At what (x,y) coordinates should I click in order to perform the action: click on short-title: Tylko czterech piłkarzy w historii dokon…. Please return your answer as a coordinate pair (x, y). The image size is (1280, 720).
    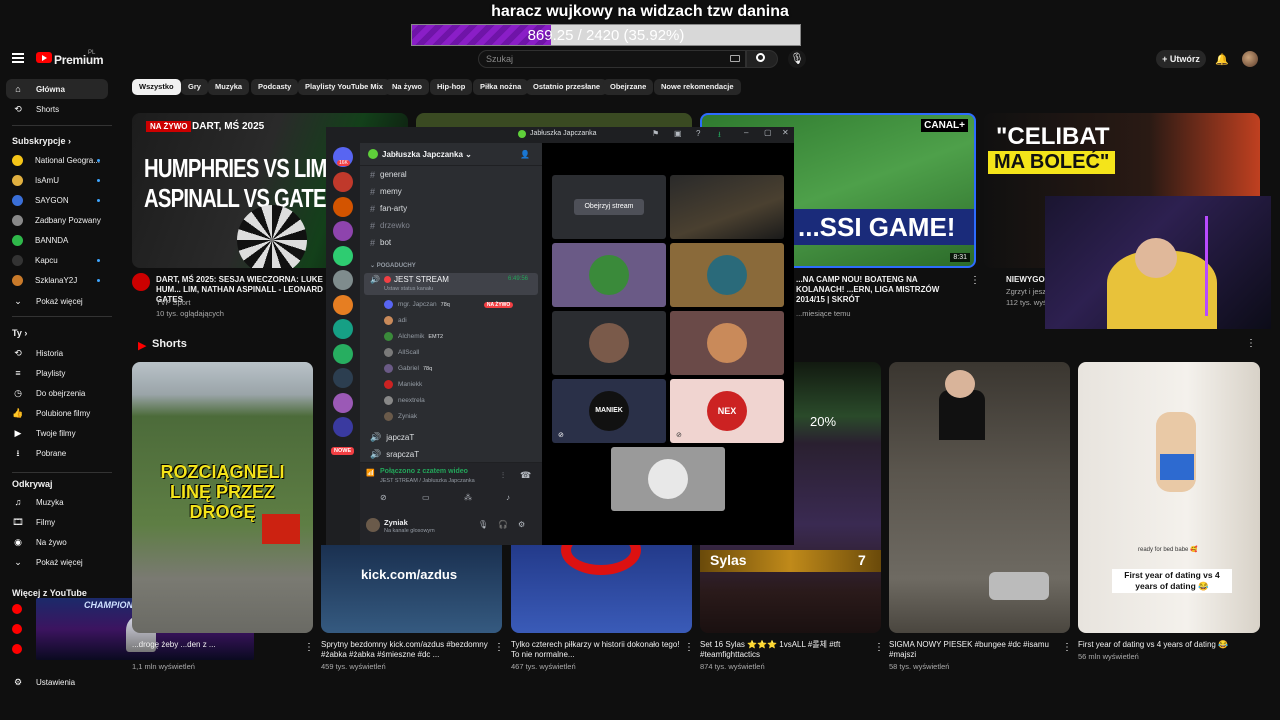
    Looking at the image, I should click on (596, 650).